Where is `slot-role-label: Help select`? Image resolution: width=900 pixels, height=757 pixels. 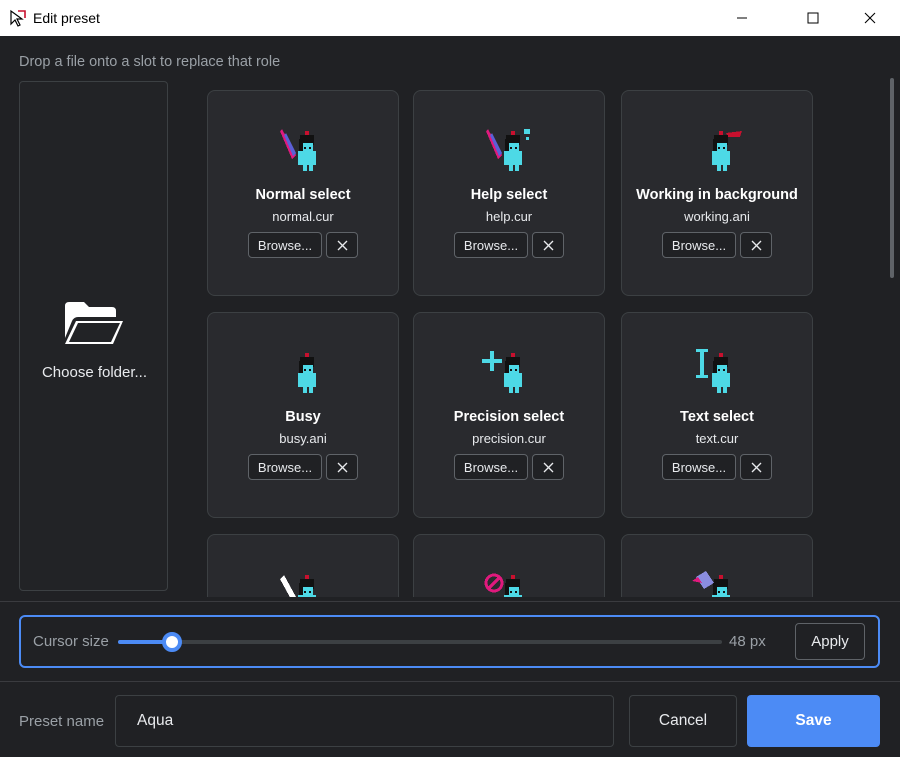
slot-role-label: Help select is located at coordinates (509, 195).